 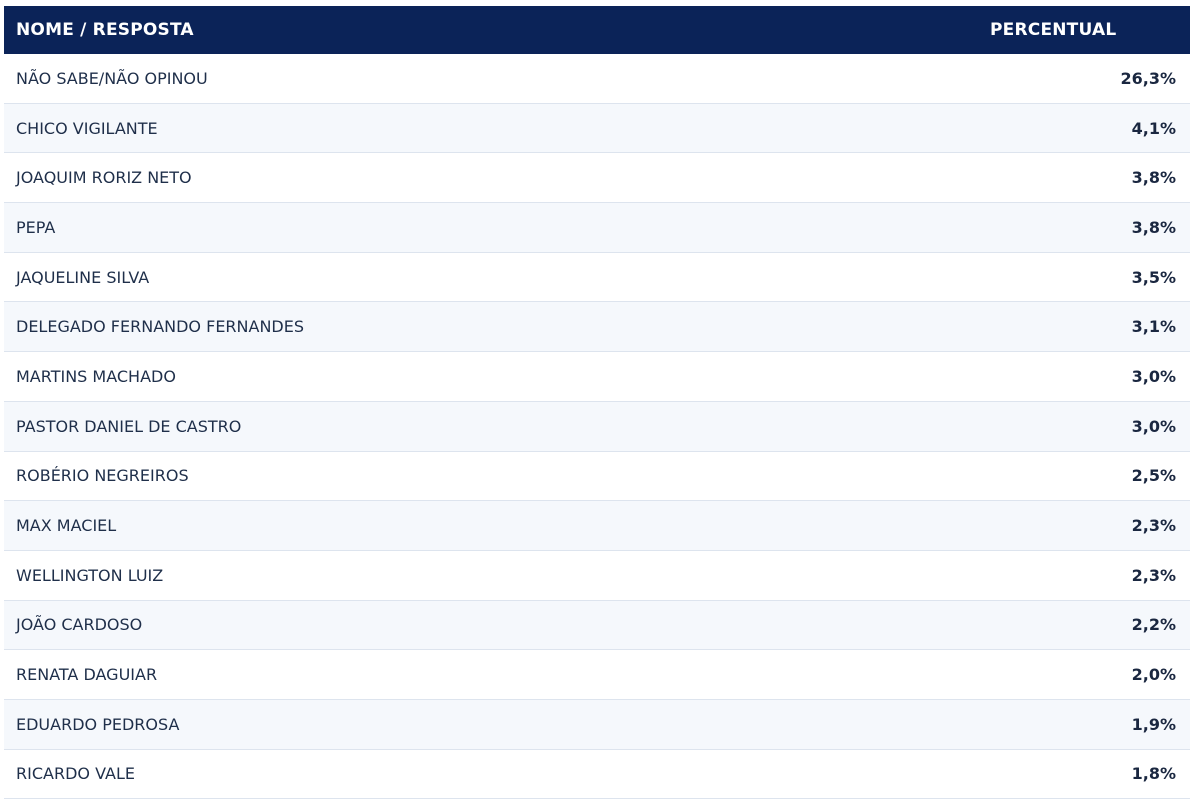 What do you see at coordinates (1153, 277) in the screenshot?
I see `row-percentual: 3,5%` at bounding box center [1153, 277].